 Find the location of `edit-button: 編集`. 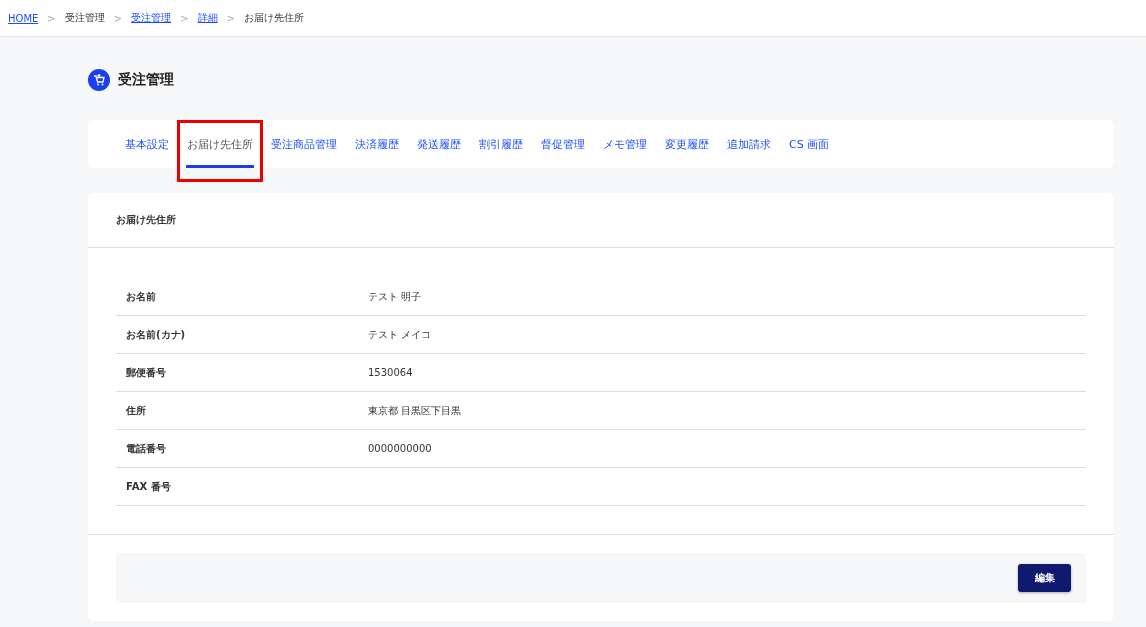

edit-button: 編集 is located at coordinates (1044, 578).